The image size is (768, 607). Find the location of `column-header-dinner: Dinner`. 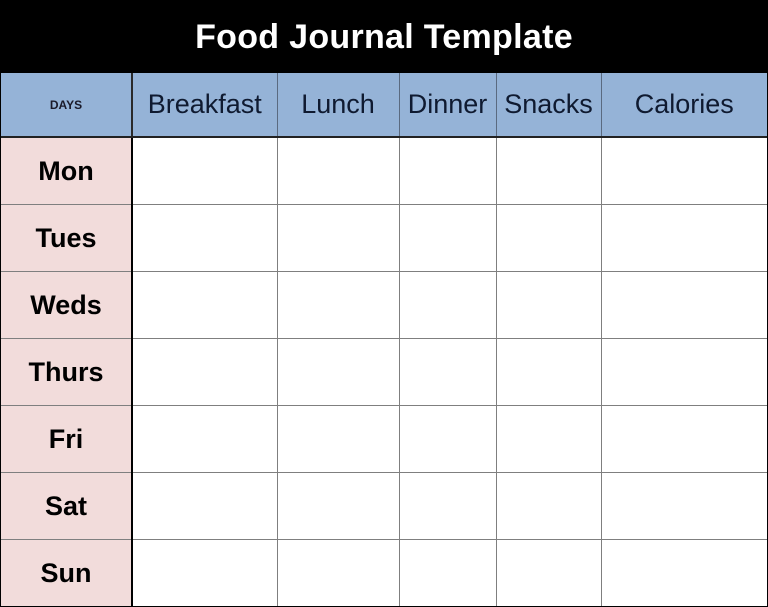

column-header-dinner: Dinner is located at coordinates (447, 105).